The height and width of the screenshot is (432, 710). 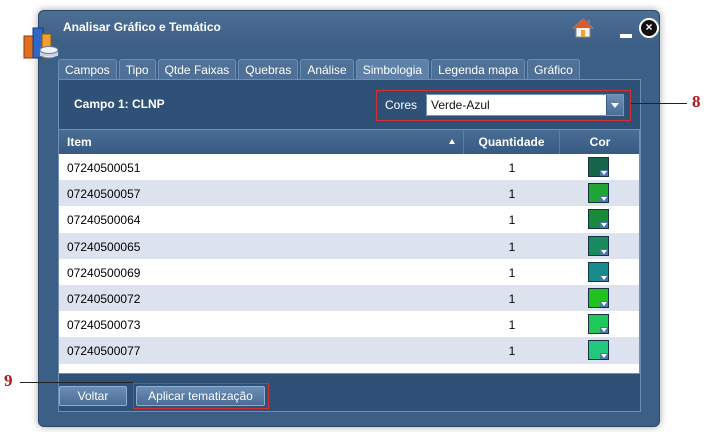 What do you see at coordinates (104, 298) in the screenshot?
I see `cell-item: 07240500072` at bounding box center [104, 298].